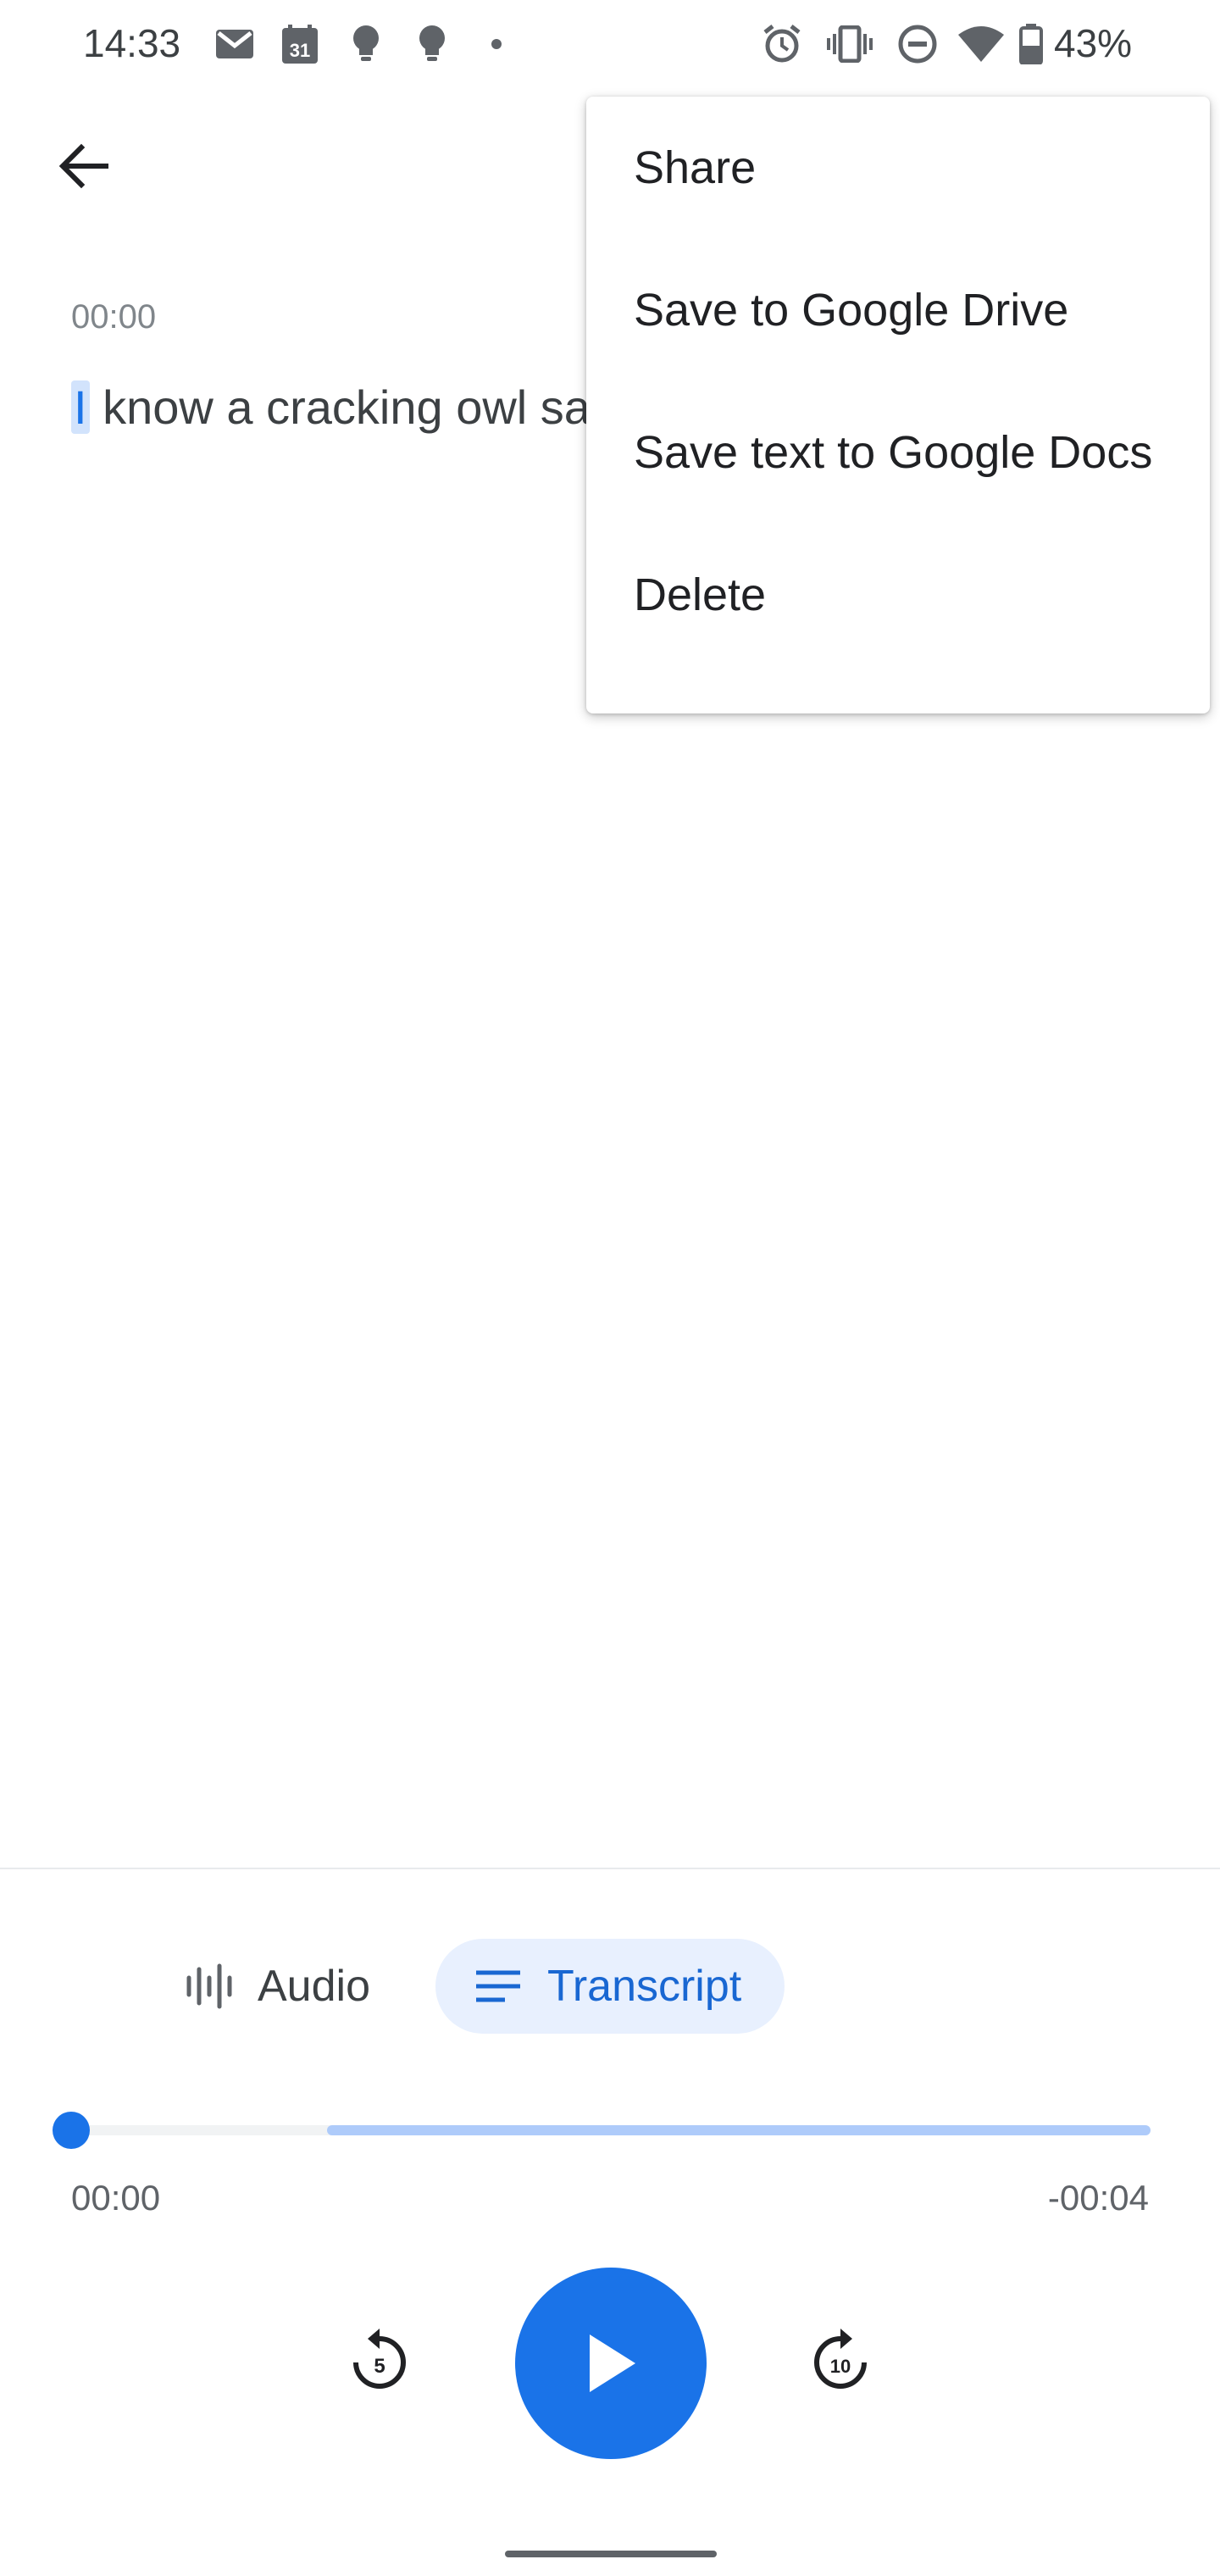 Image resolution: width=1220 pixels, height=2576 pixels. Describe the element at coordinates (898, 168) in the screenshot. I see `menu-item-share: Share` at that location.